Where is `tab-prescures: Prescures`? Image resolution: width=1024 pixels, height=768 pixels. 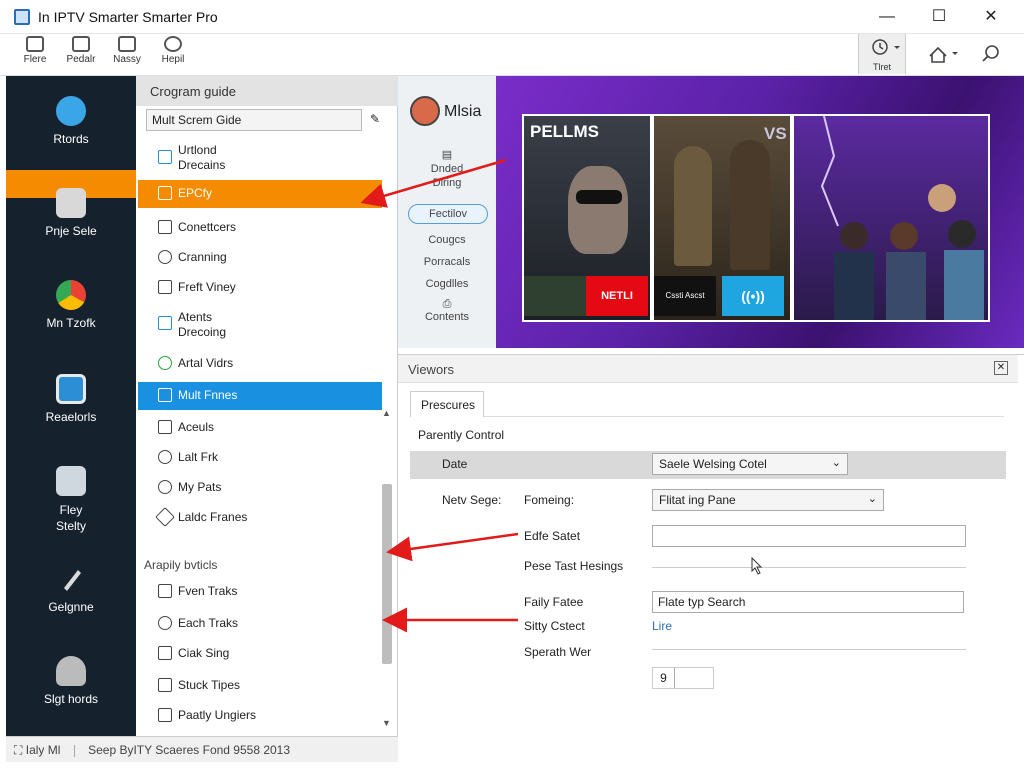 tab-prescures: Prescures is located at coordinates (447, 404).